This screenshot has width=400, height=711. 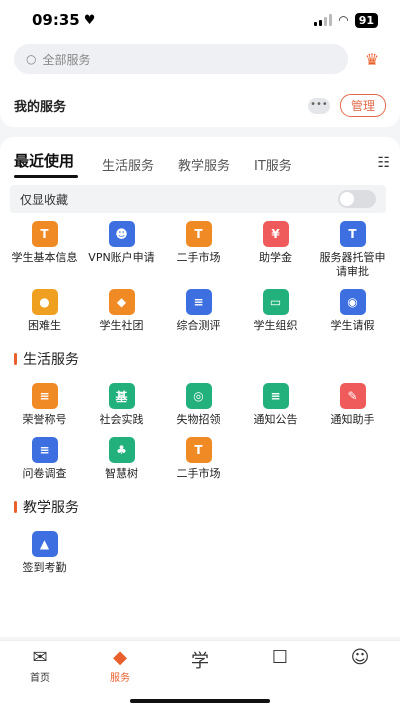 I want to click on service-item: ¥ 助学金, so click(x=275, y=250).